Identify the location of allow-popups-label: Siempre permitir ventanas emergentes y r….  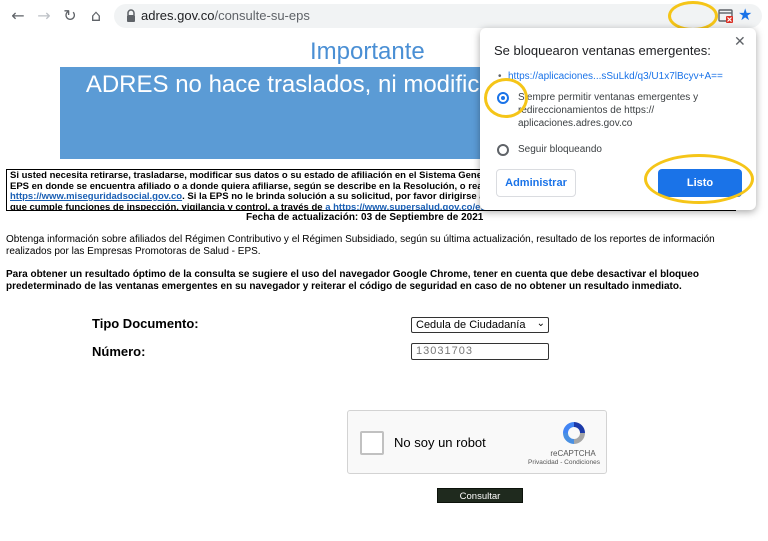
(608, 110).